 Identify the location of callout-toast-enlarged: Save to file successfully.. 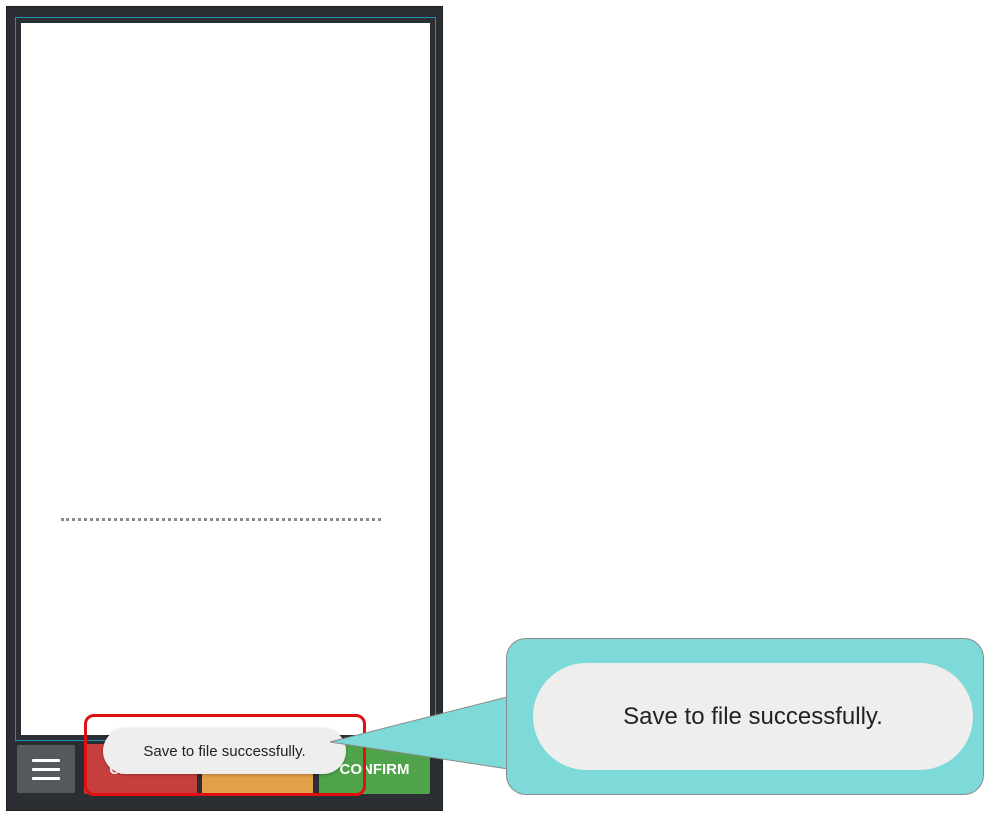
(753, 716).